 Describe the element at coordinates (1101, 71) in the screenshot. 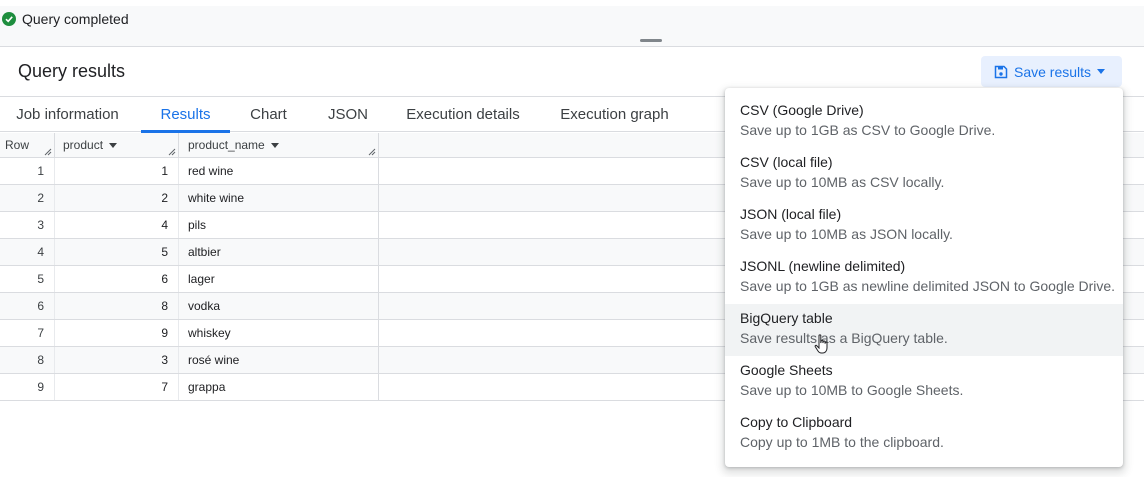

I see `caret-down-icon` at that location.